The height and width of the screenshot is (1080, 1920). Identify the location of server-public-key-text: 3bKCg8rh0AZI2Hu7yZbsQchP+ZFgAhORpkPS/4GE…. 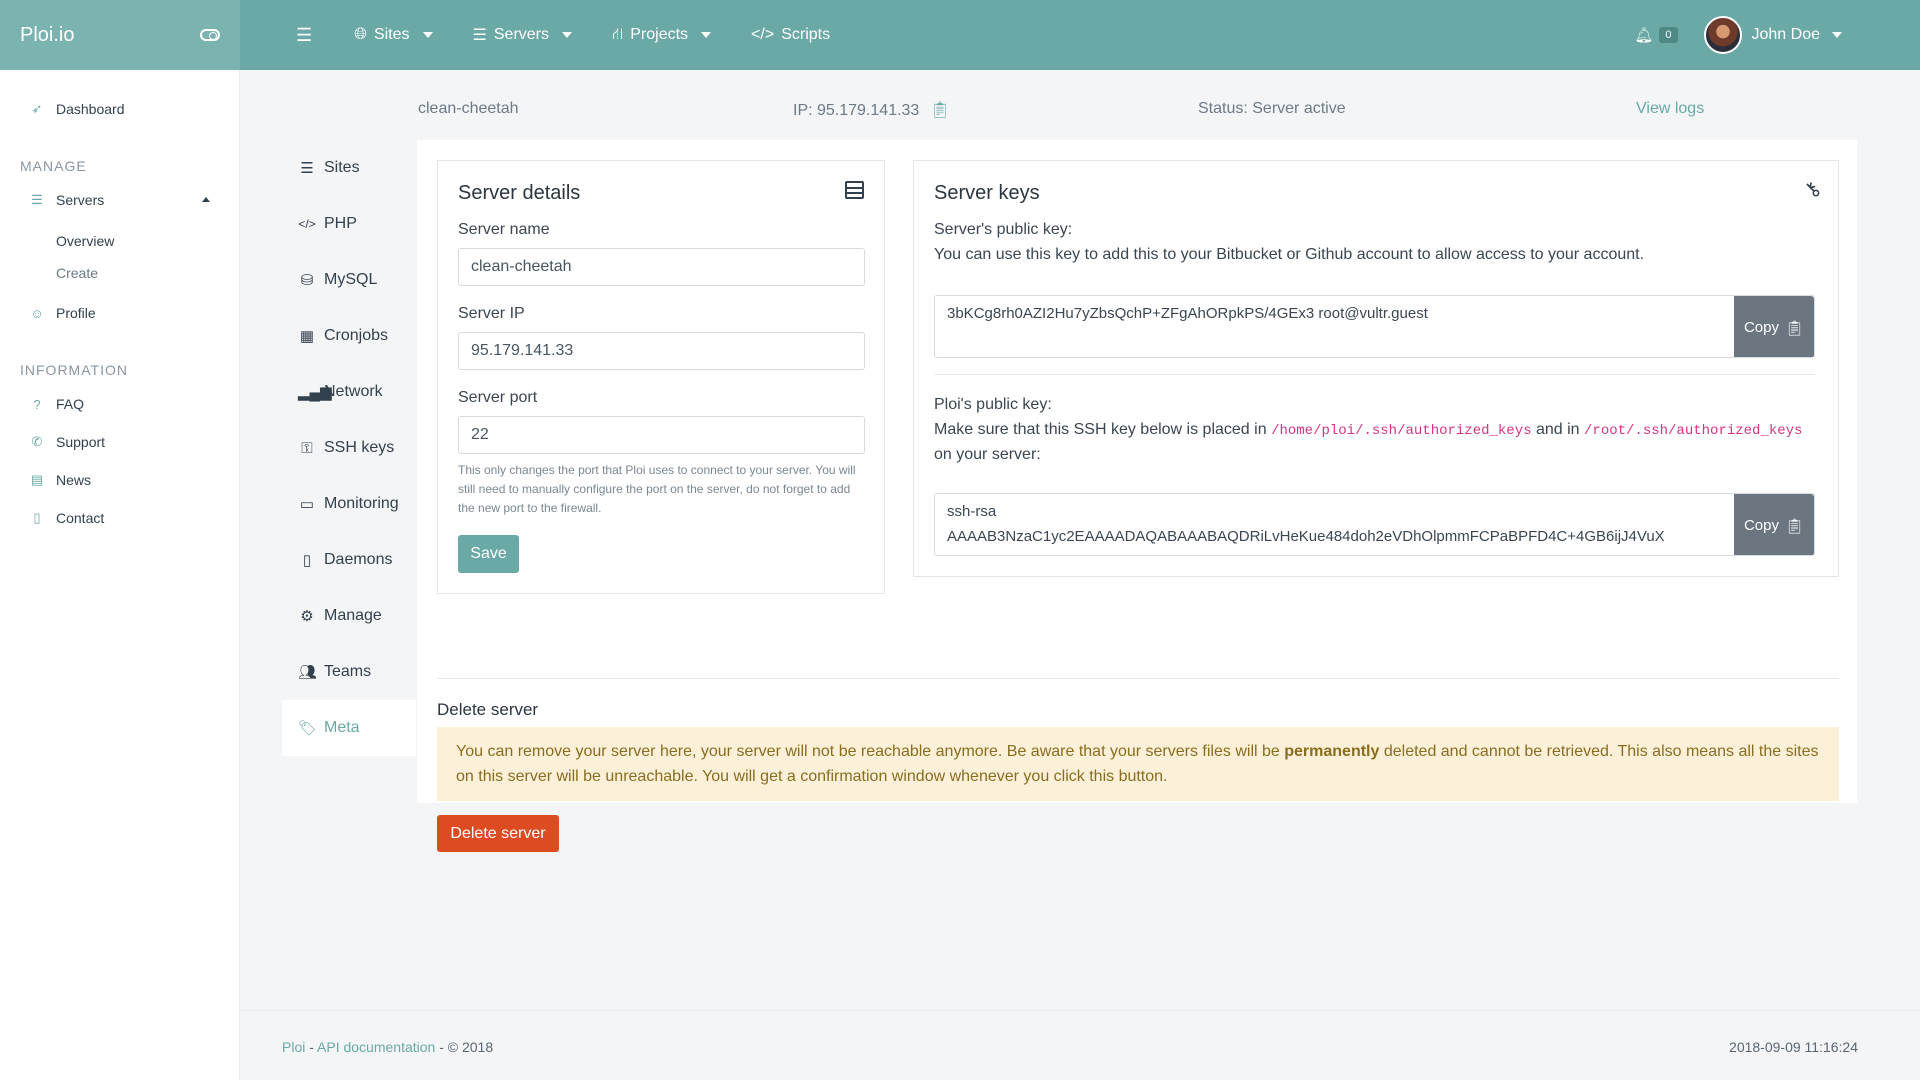
(1187, 313).